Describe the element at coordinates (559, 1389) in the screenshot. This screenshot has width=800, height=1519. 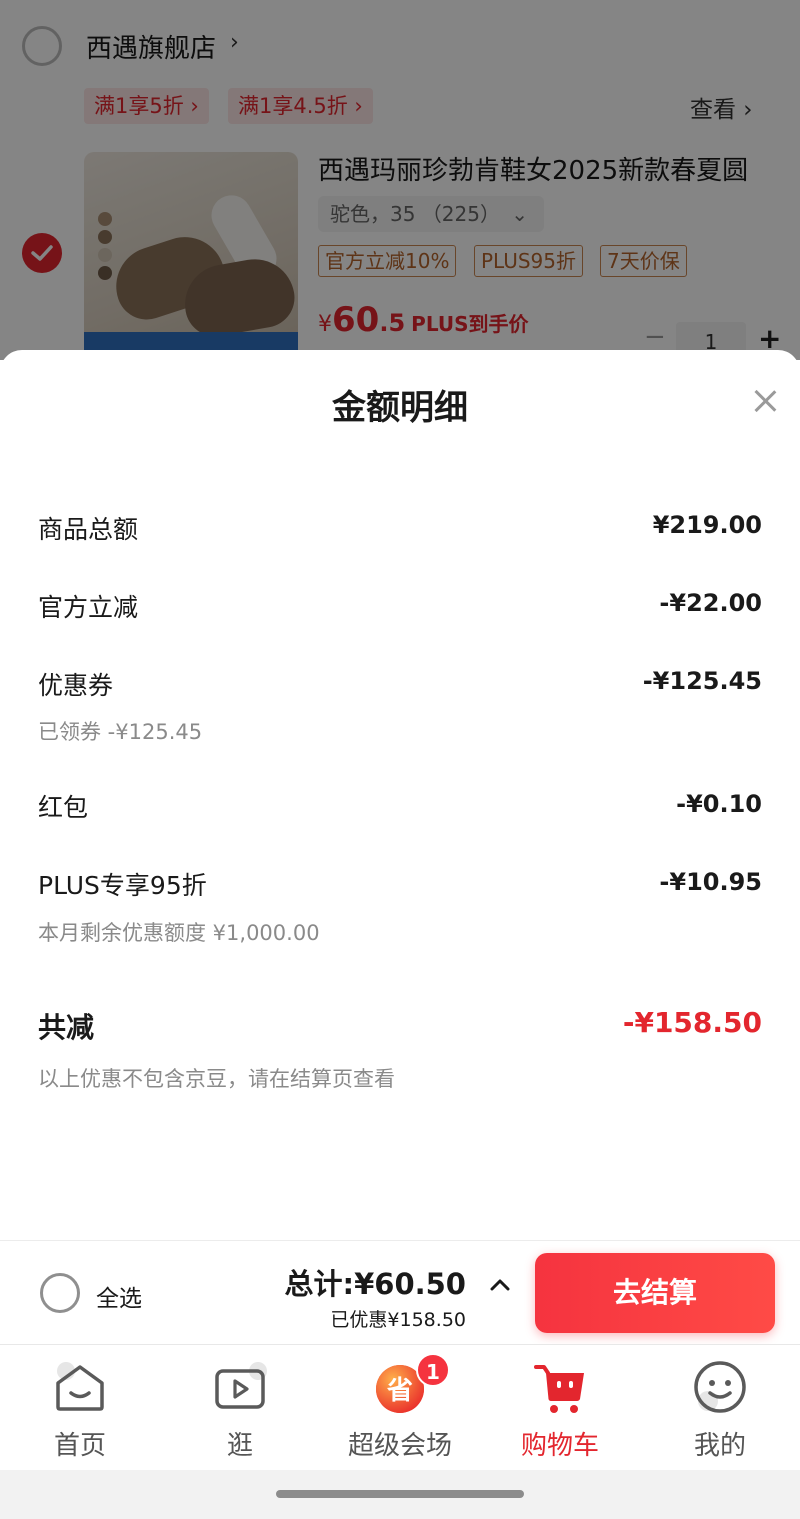
I see `cart-icon` at that location.